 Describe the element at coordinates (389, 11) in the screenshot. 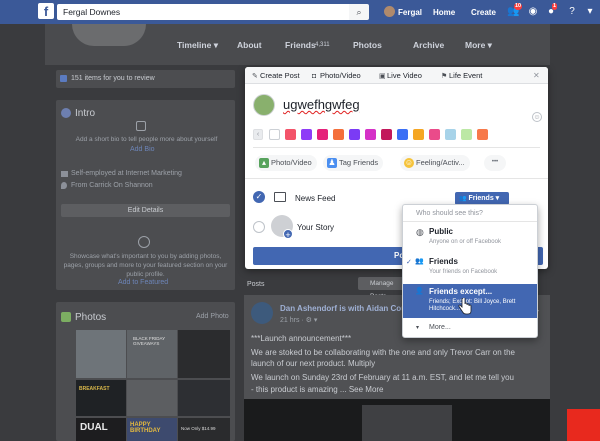

I see `profile-avatar-icon` at that location.